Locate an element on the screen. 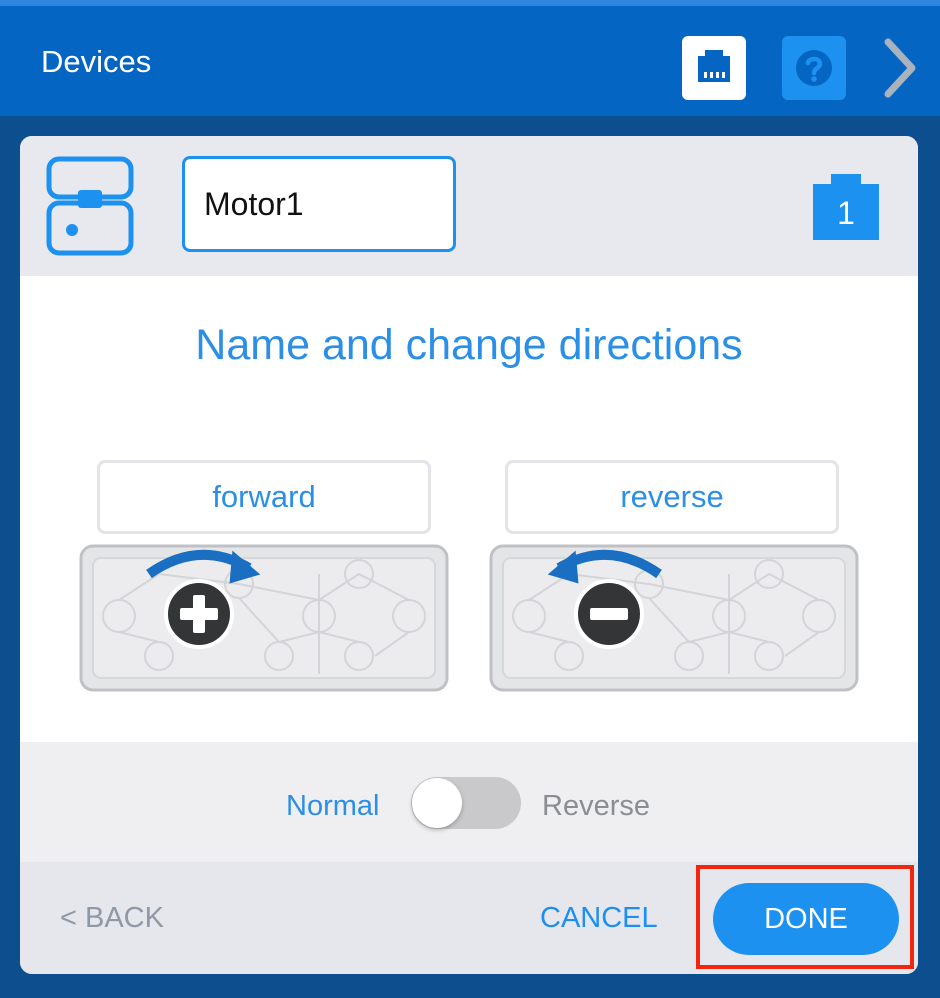  chevron-right-icon is located at coordinates (900, 68).